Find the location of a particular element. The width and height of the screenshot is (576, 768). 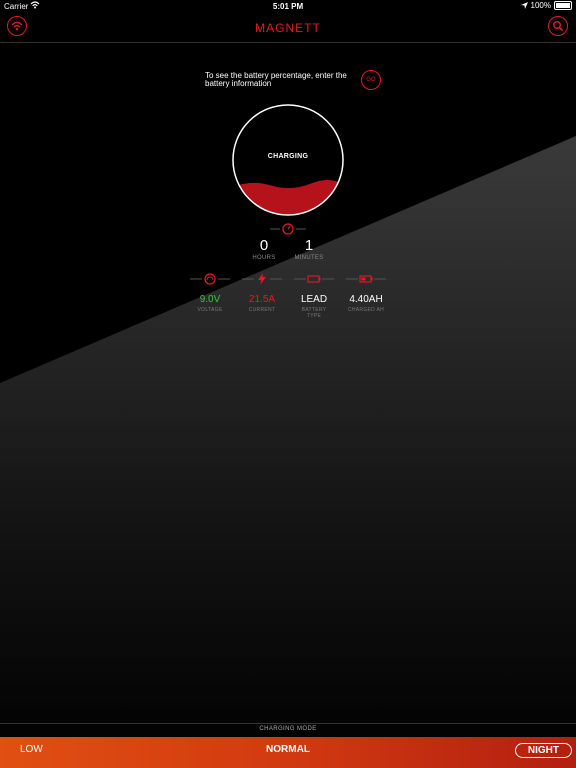

hours-display: 0 HOURS is located at coordinates (264, 249).